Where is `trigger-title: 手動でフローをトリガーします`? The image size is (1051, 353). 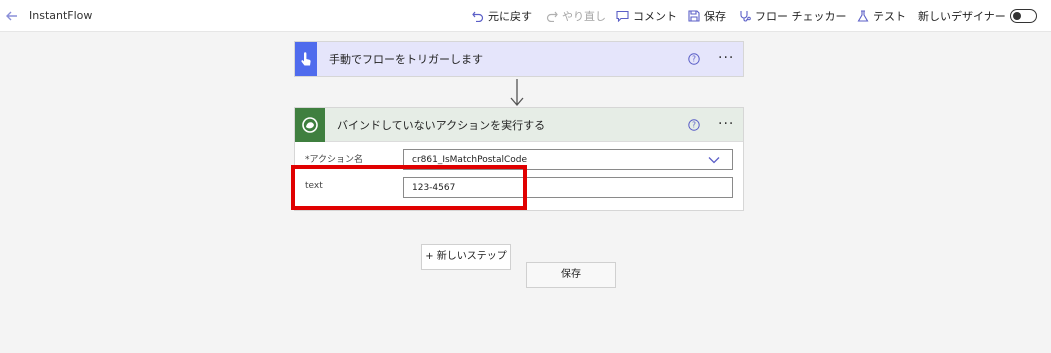 trigger-title: 手動でフローをトリガーします is located at coordinates (406, 59).